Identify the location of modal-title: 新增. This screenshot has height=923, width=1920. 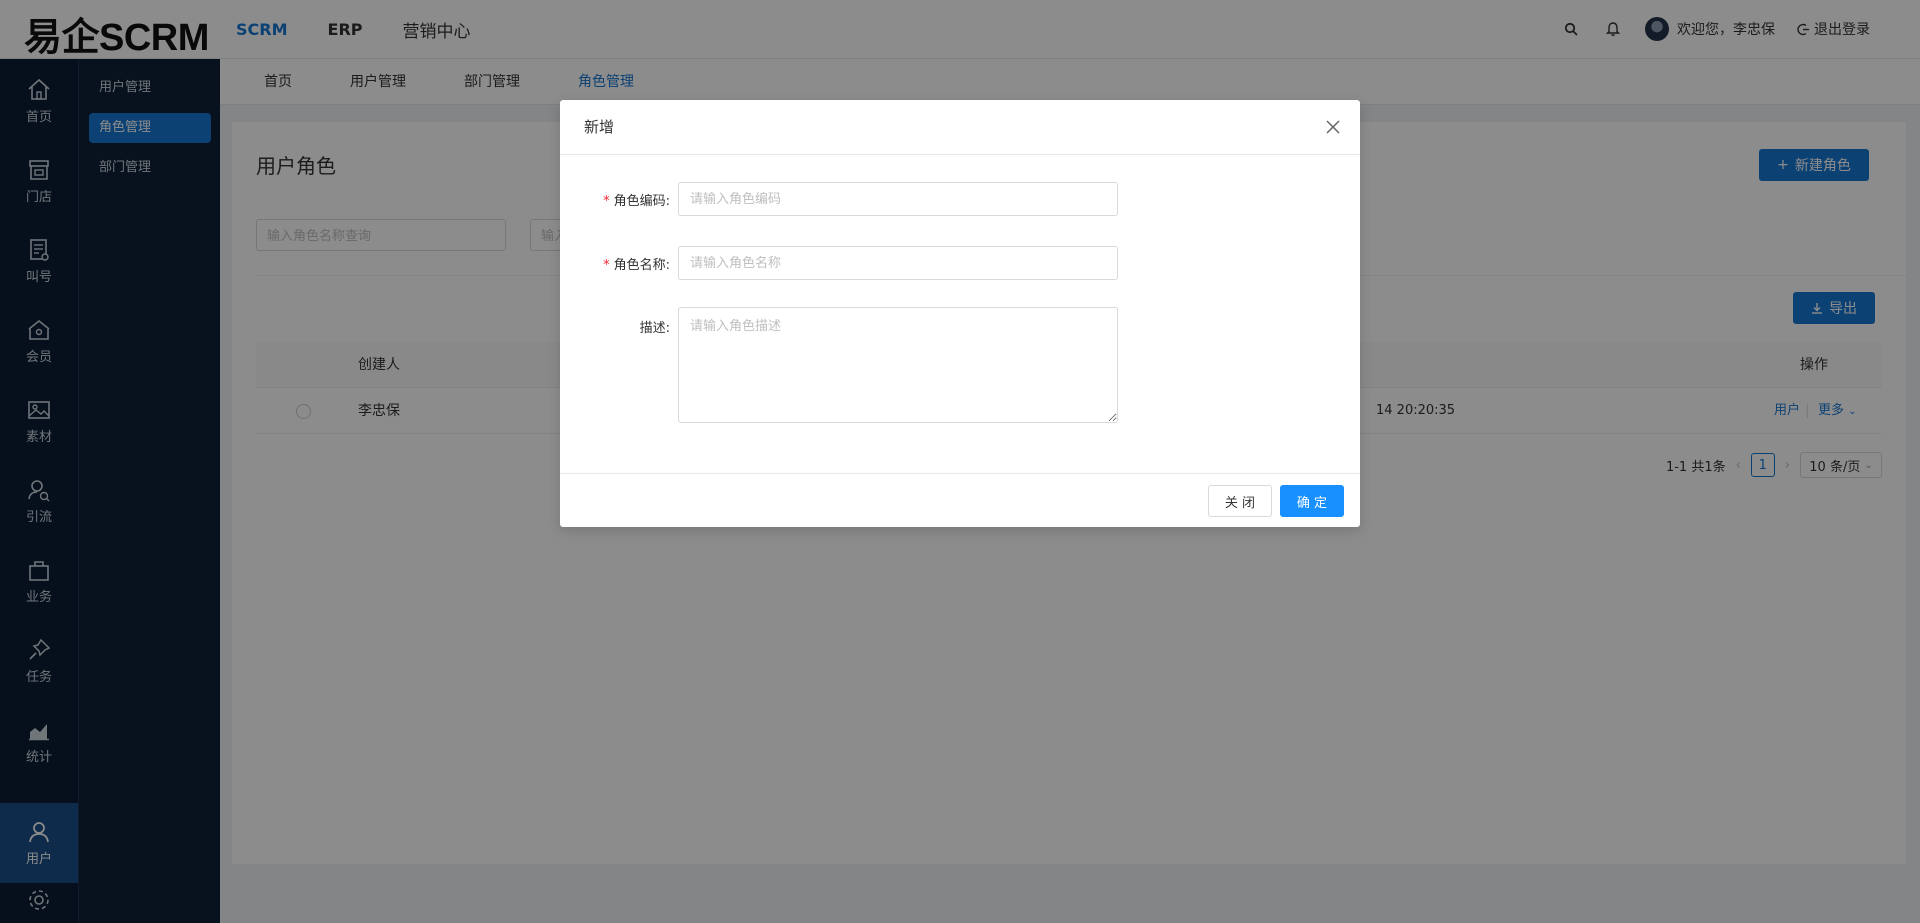
(599, 127).